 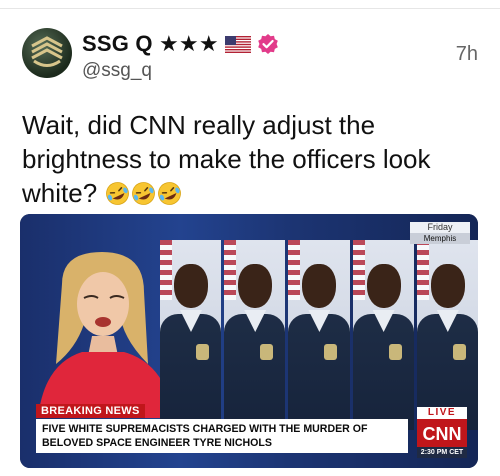 I want to click on news-anchor-figure, so click(x=106, y=331).